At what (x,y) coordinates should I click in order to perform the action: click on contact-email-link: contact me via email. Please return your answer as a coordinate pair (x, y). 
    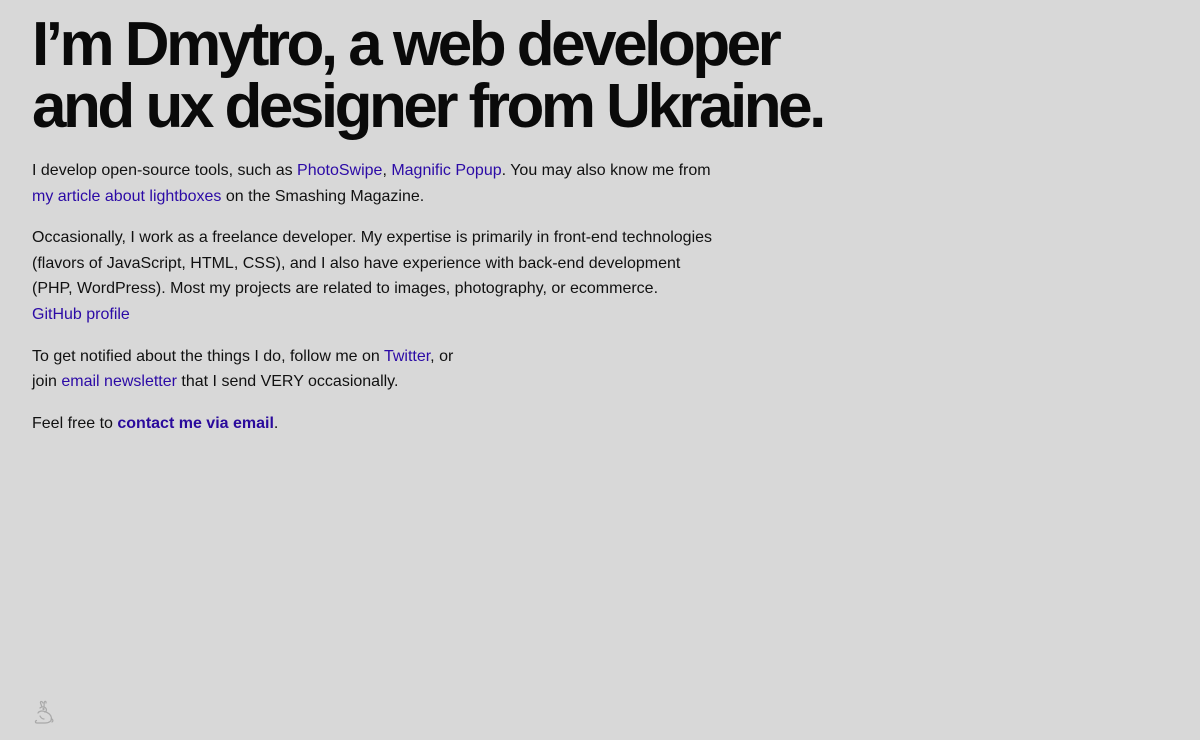
    Looking at the image, I should click on (195, 423).